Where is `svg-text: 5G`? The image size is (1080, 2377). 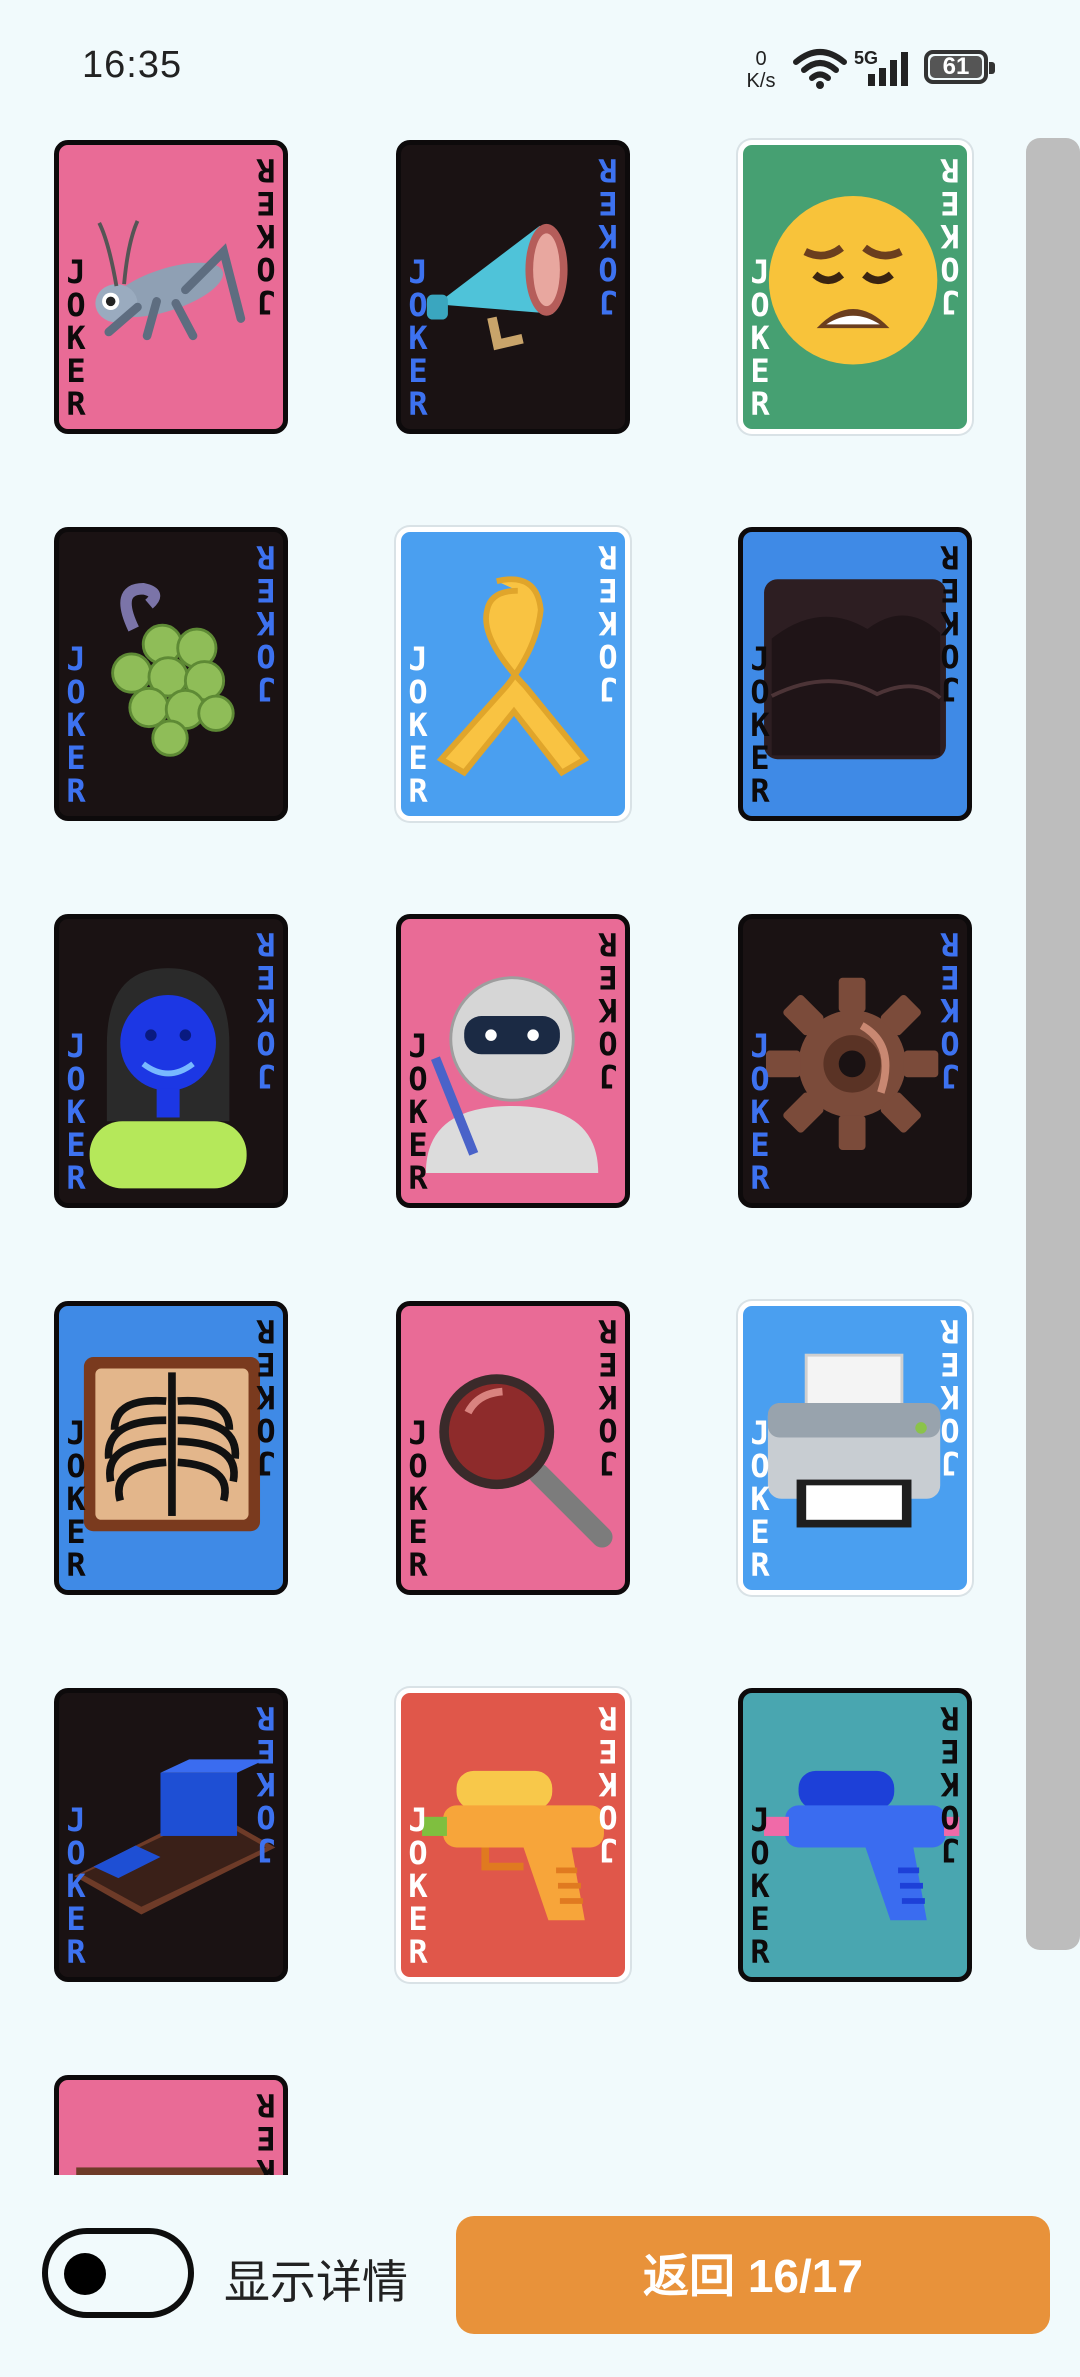
svg-text: 5G is located at coordinates (866, 58).